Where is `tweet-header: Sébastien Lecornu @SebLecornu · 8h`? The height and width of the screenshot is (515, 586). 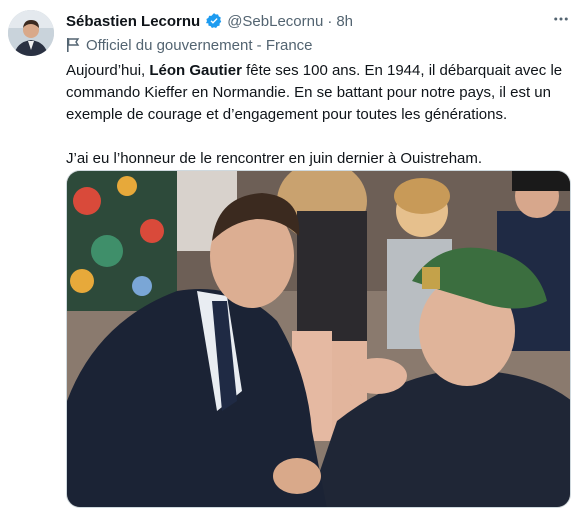 tweet-header: Sébastien Lecornu @SebLecornu · 8h is located at coordinates (320, 21).